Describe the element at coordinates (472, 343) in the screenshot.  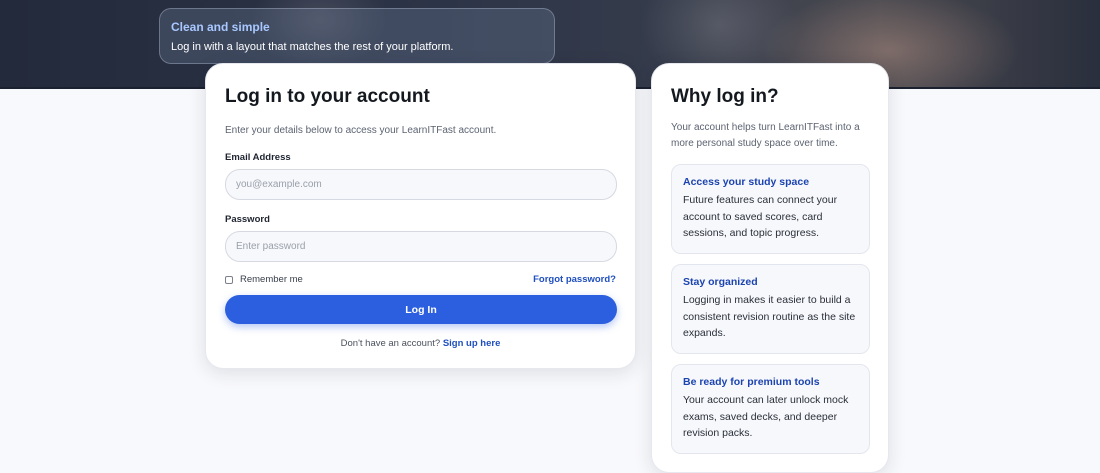
I see `signup-link: Sign up here` at that location.